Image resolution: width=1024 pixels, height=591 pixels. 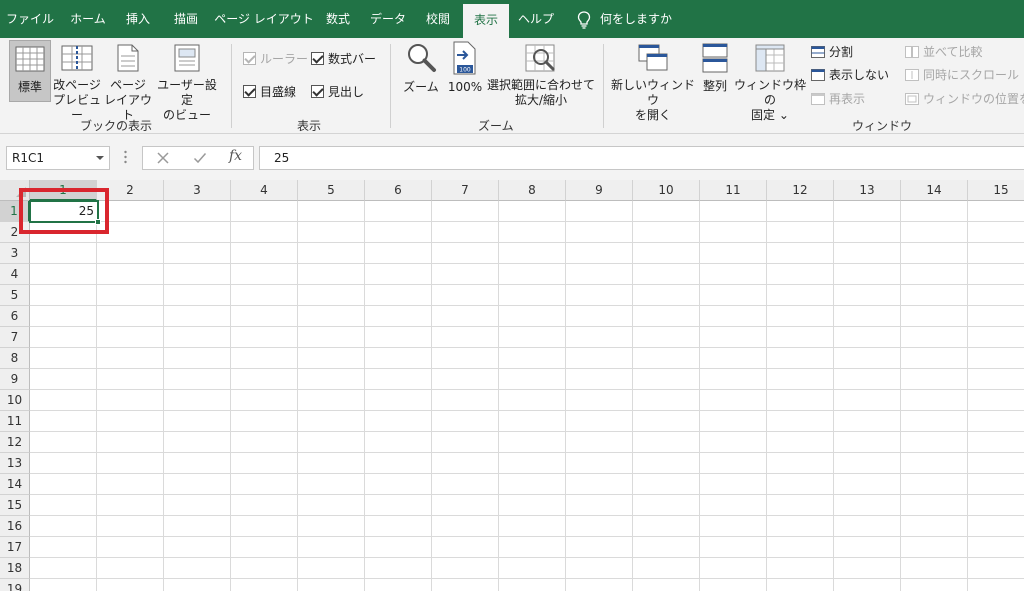 What do you see at coordinates (996, 190) in the screenshot?
I see `column-header: 15` at bounding box center [996, 190].